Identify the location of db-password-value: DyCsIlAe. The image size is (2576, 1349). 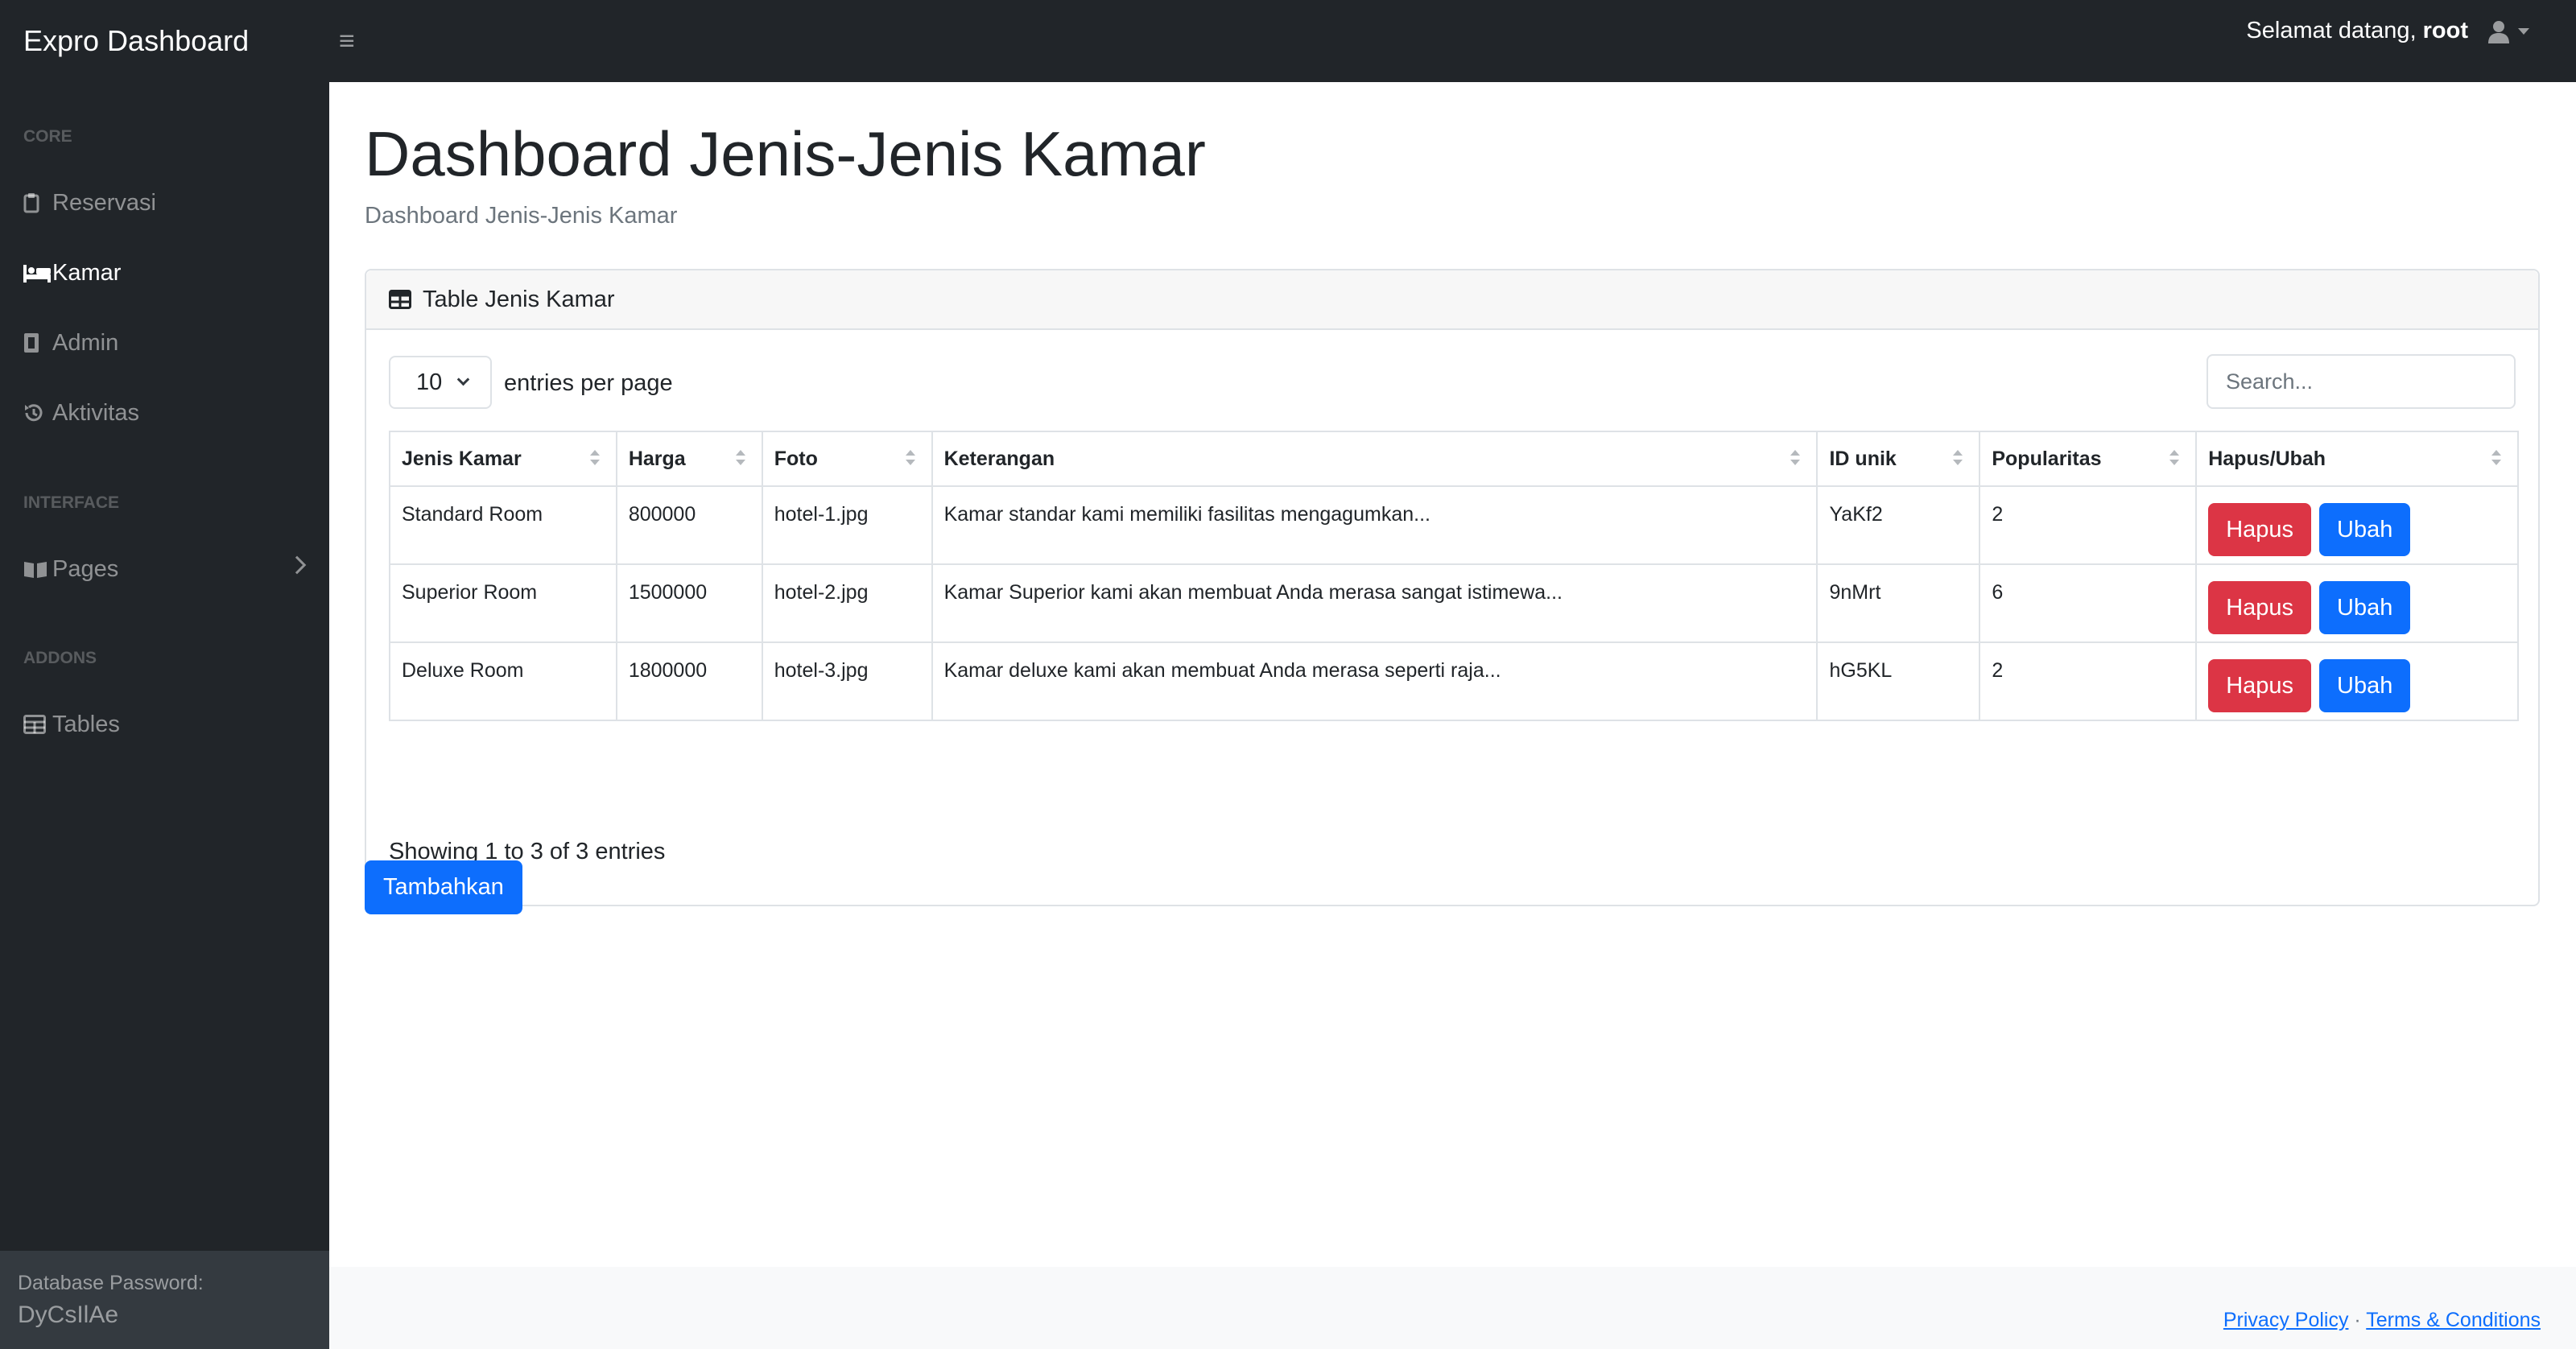
(68, 1315).